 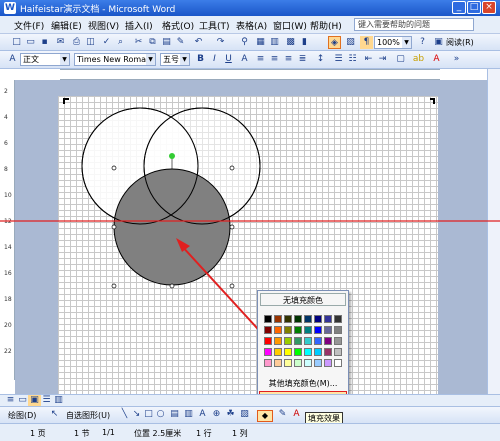 I want to click on select-objects-icon: ↖, so click(x=54, y=414).